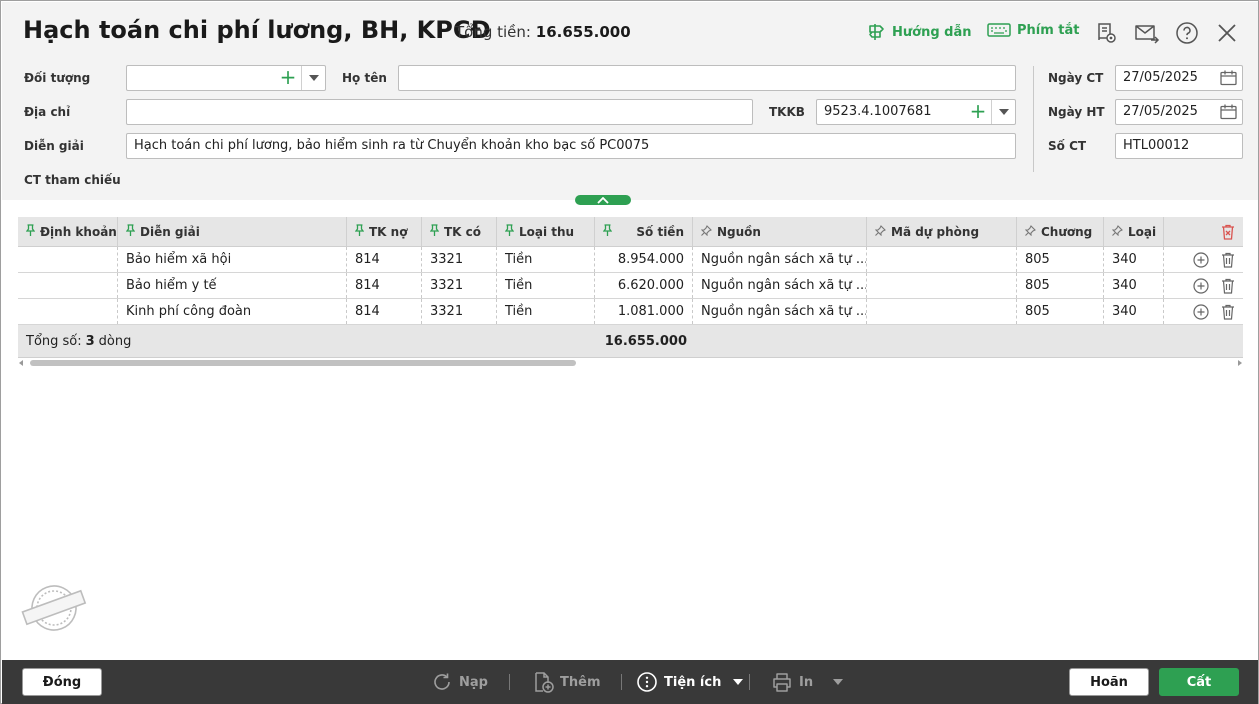 The width and height of the screenshot is (1259, 704). What do you see at coordinates (232, 259) in the screenshot?
I see `cell-dien-giai: Bảo hiểm xã hội` at bounding box center [232, 259].